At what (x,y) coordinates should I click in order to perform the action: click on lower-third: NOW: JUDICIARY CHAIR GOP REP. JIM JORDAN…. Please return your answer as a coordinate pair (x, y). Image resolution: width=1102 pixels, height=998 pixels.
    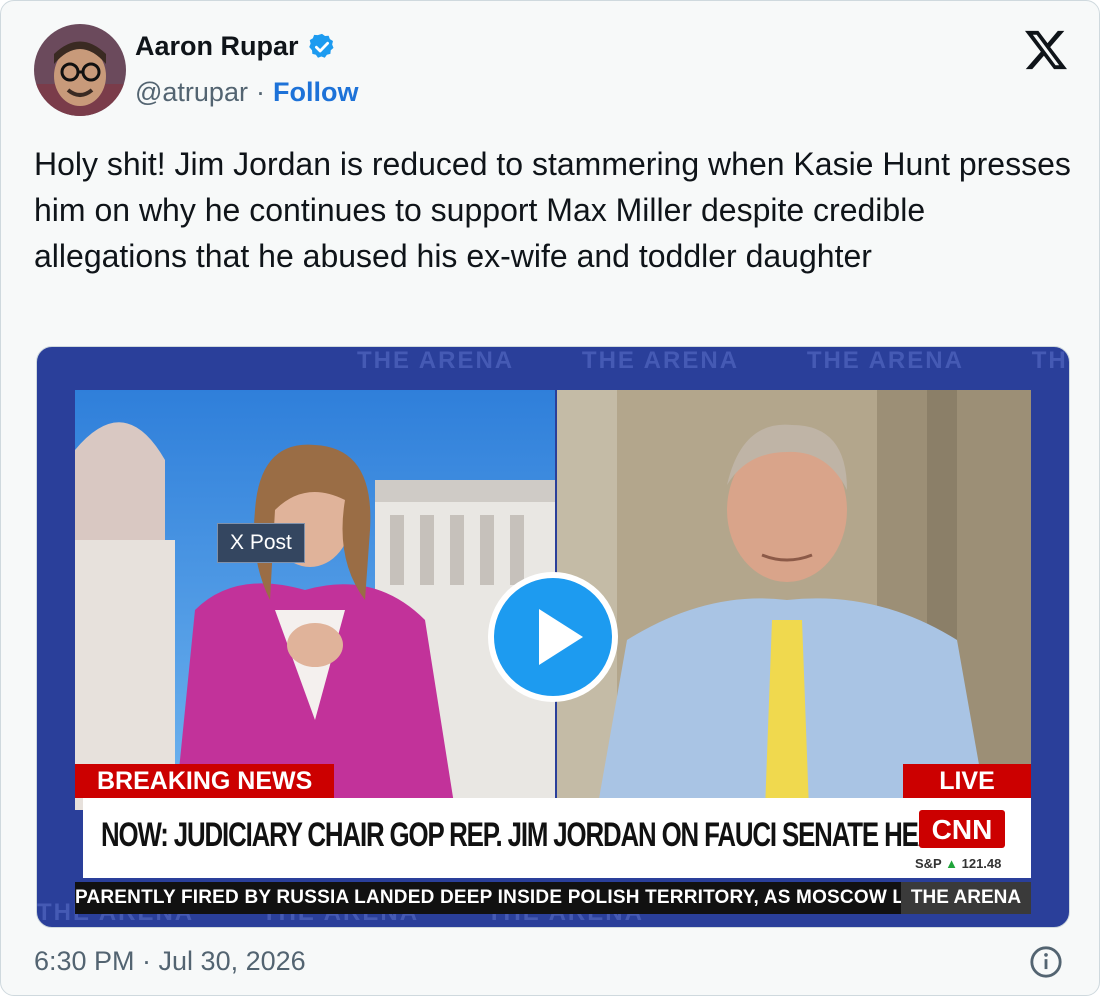
    Looking at the image, I should click on (557, 838).